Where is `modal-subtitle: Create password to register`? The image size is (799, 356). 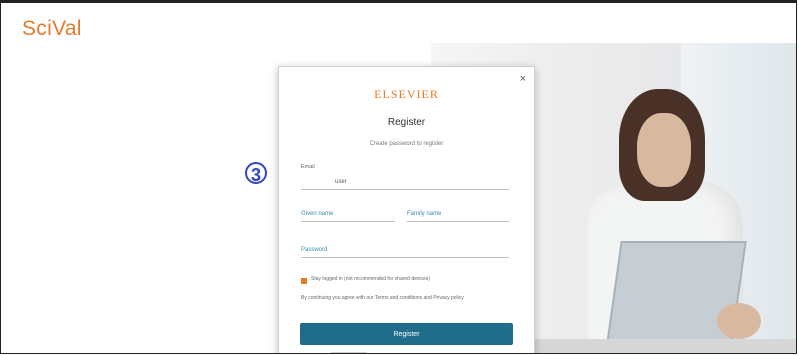 modal-subtitle: Create password to register is located at coordinates (406, 144).